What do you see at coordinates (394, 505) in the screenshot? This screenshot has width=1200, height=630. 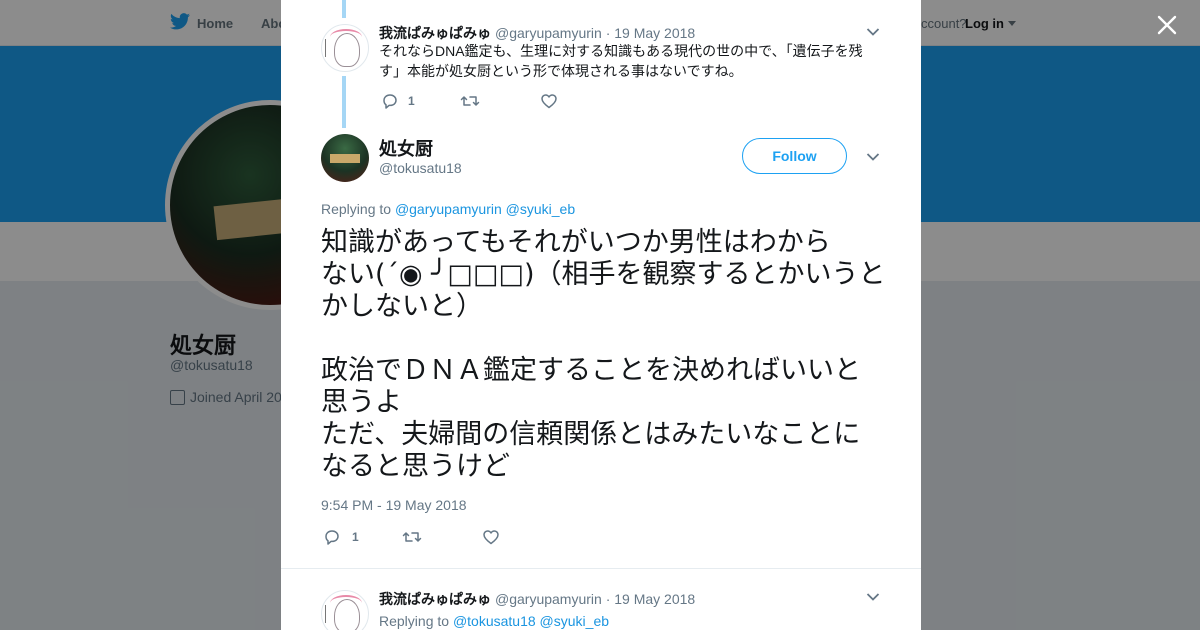 I see `tweet-timestamp: 9:54 PM - 19 May 2018` at bounding box center [394, 505].